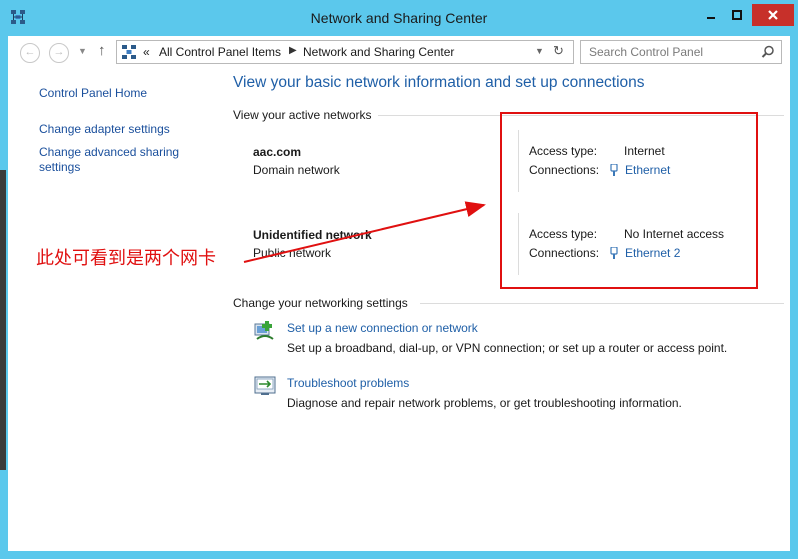  I want to click on up-arrow-icon: ↑, so click(102, 50).